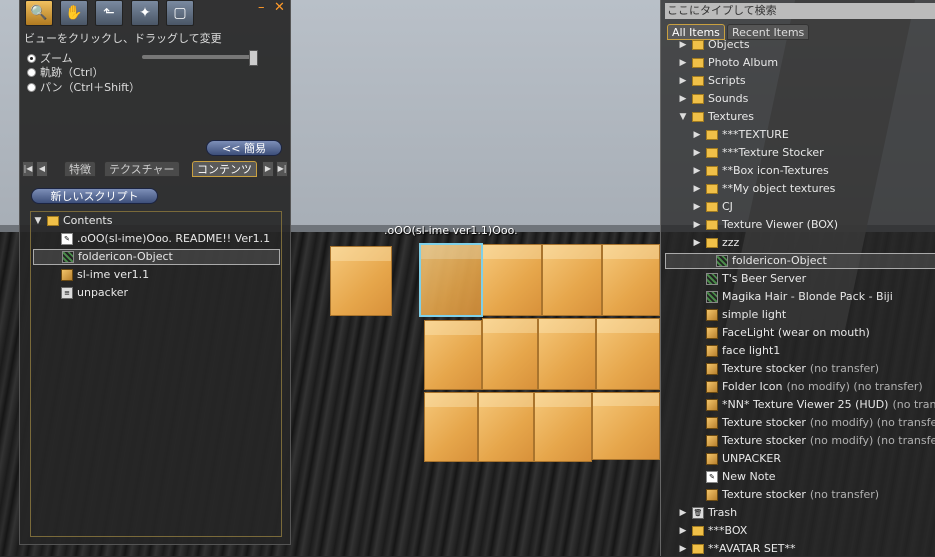 The height and width of the screenshot is (557, 935). I want to click on inventory-item: ▶ Scripts, so click(712, 81).